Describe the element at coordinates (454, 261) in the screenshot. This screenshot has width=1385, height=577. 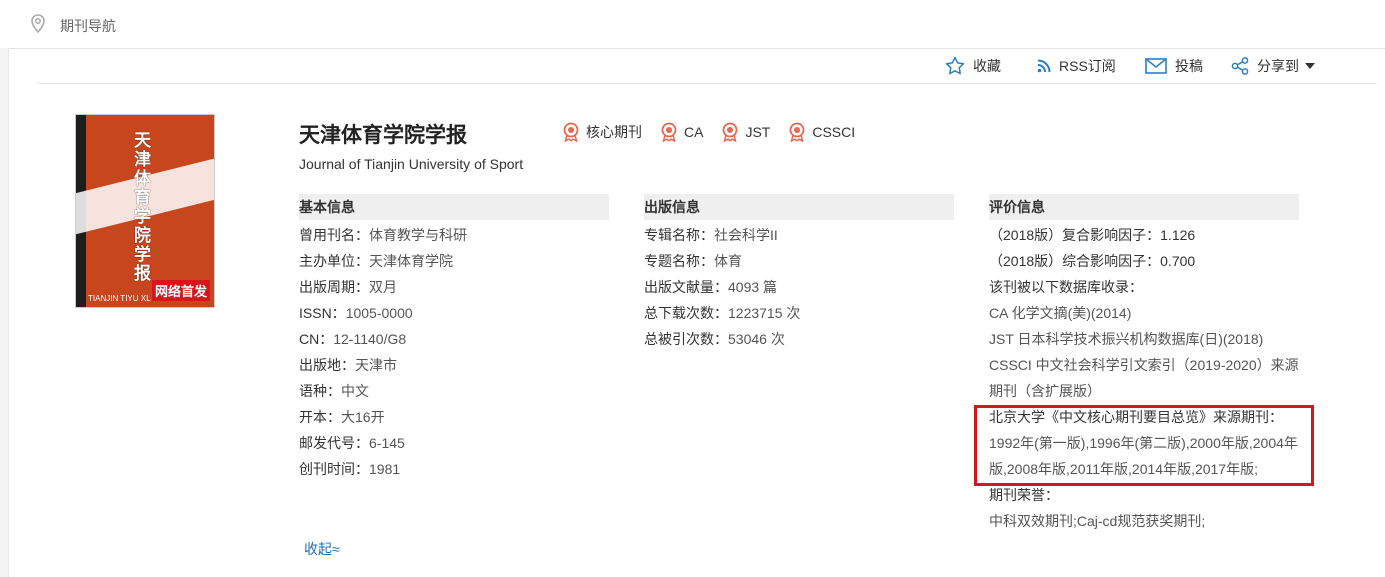
I see `info-row: 主办单位：天津体育学院` at that location.